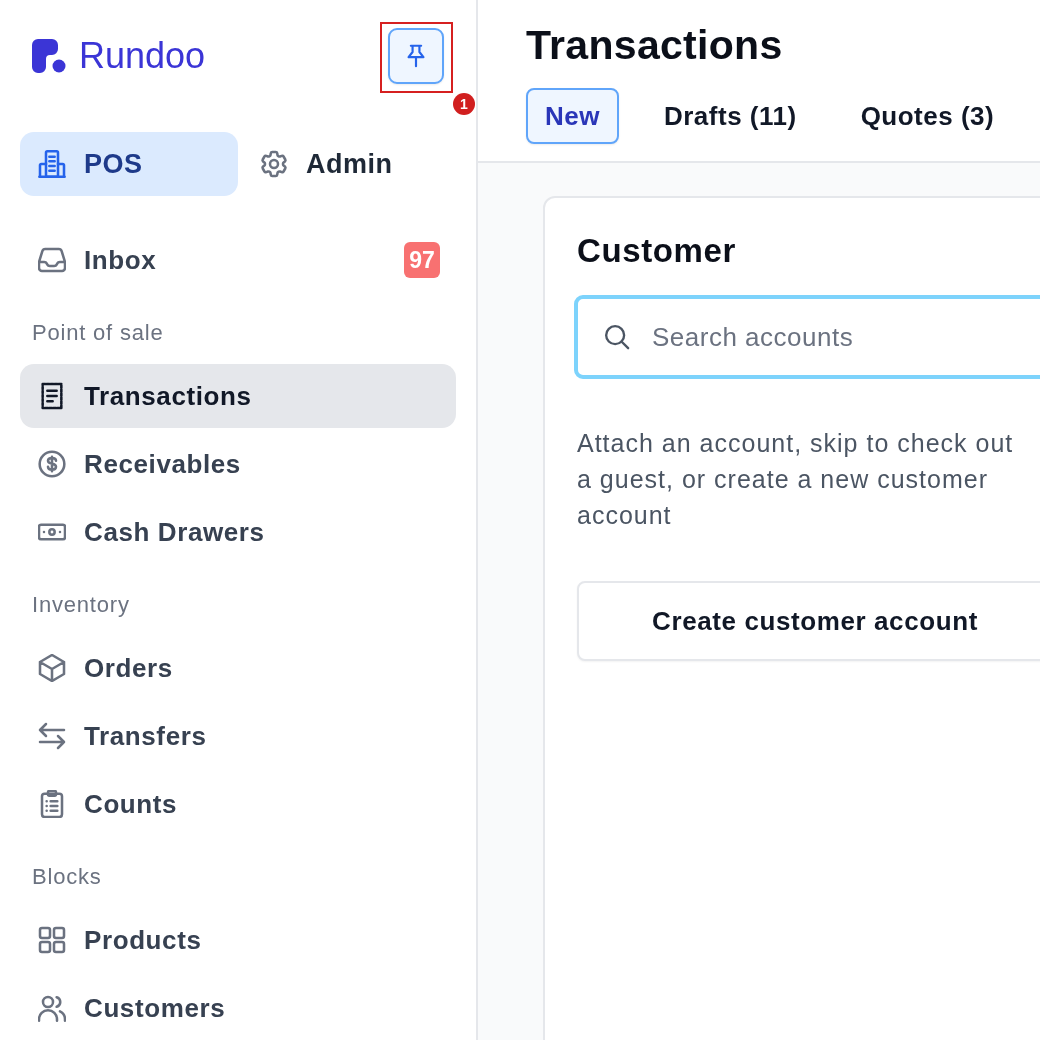 The width and height of the screenshot is (1040, 1040). I want to click on card-title: Customer, so click(657, 251).